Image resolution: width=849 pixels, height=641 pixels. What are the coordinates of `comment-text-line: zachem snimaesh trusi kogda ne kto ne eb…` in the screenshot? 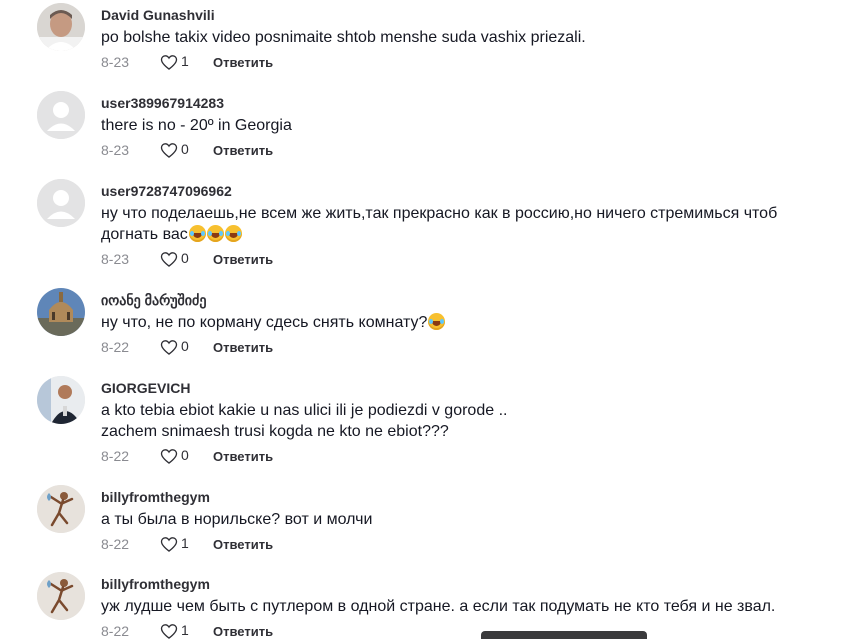 It's located at (275, 431).